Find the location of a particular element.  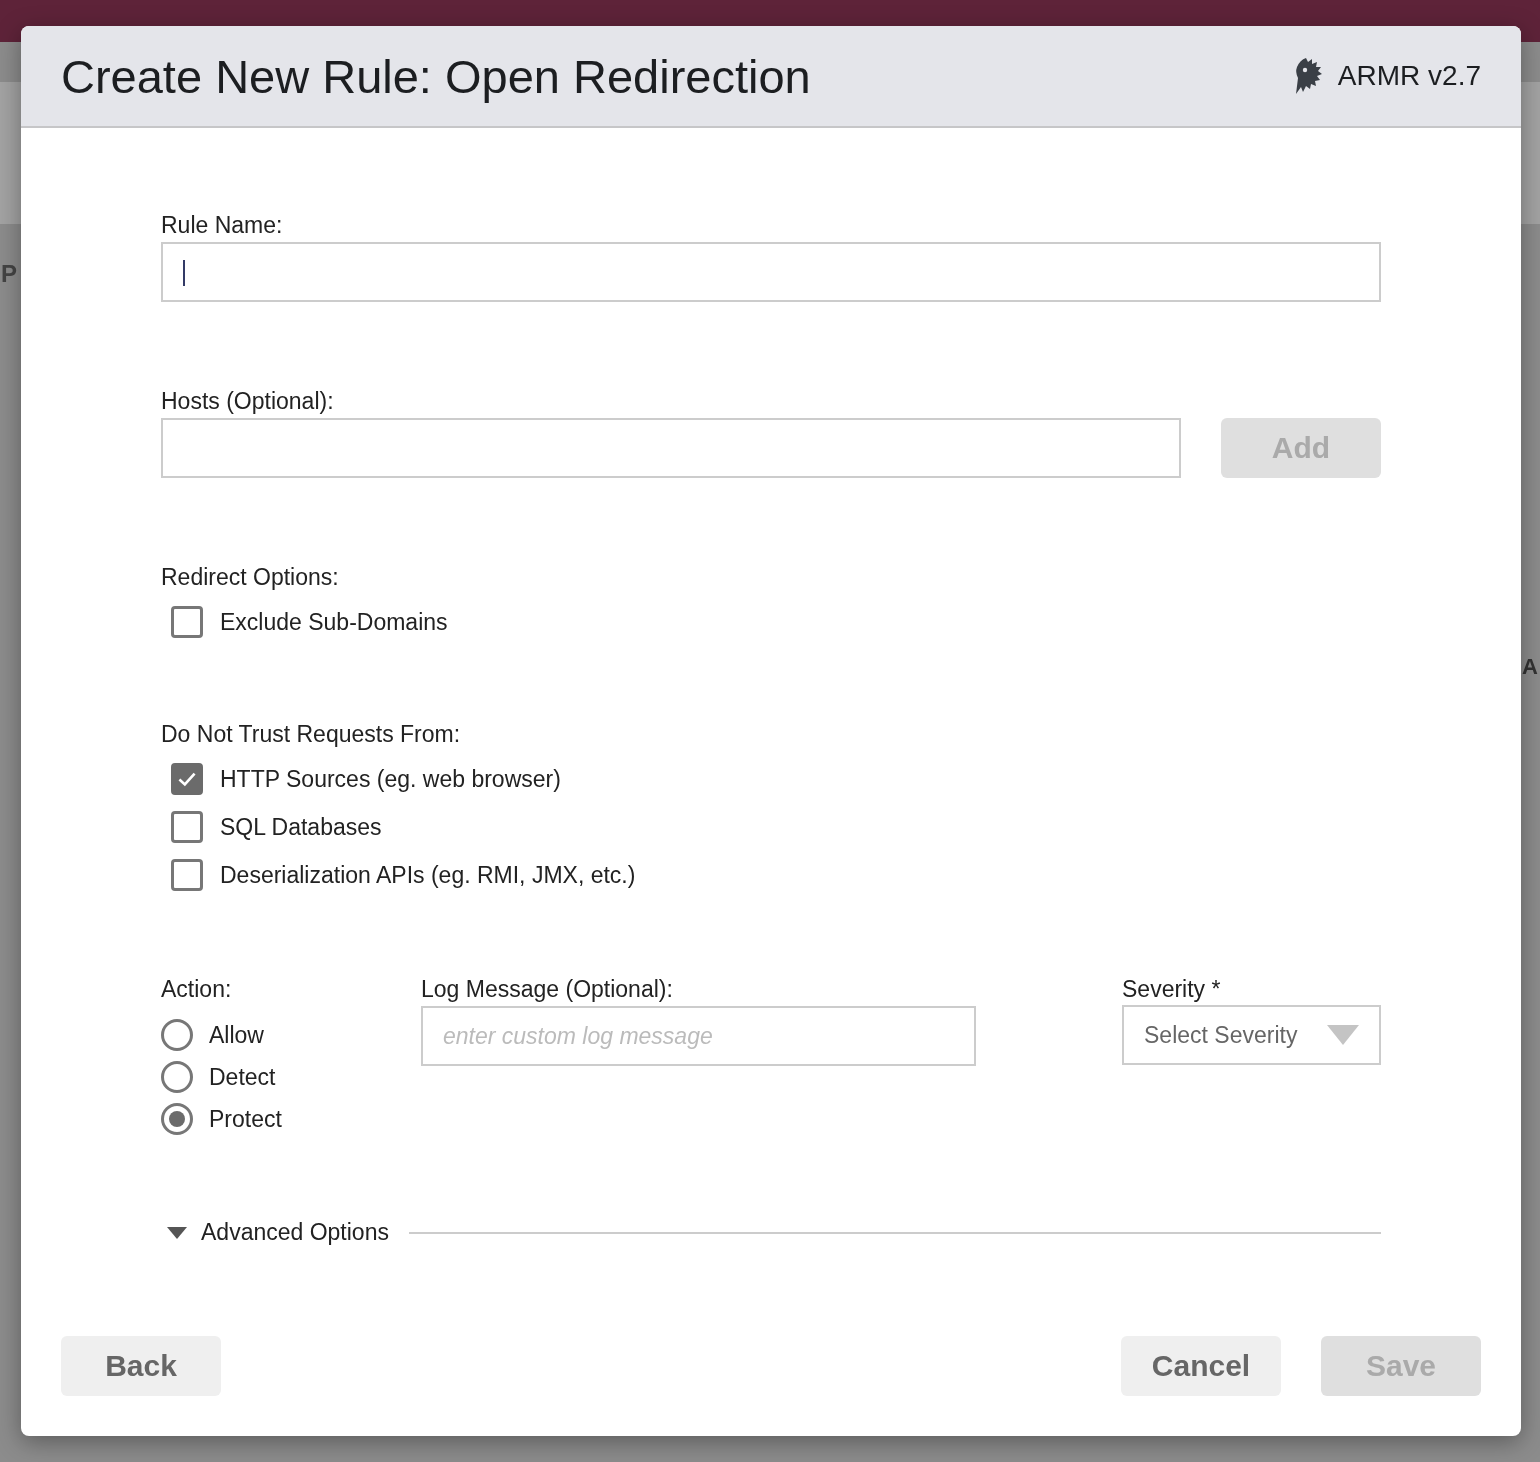

field-label: Log Message (Optional): is located at coordinates (547, 989).